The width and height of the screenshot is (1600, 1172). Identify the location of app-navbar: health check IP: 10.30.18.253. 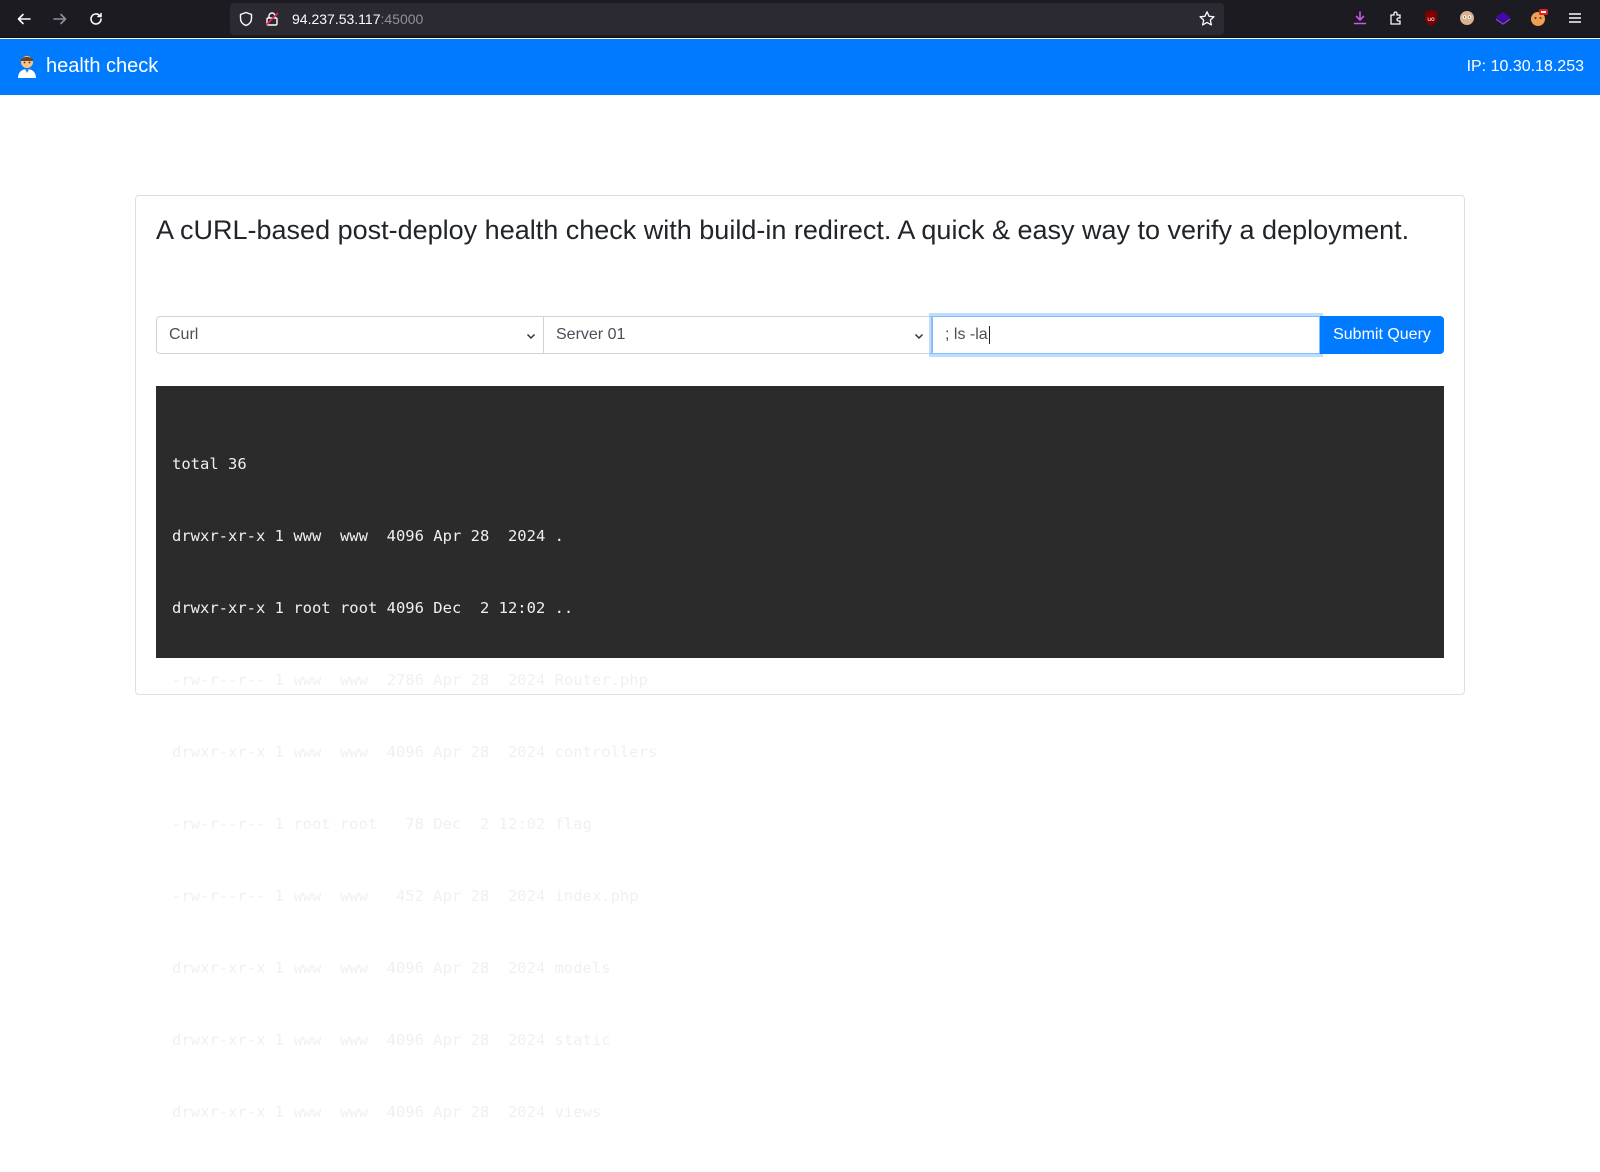
(800, 67).